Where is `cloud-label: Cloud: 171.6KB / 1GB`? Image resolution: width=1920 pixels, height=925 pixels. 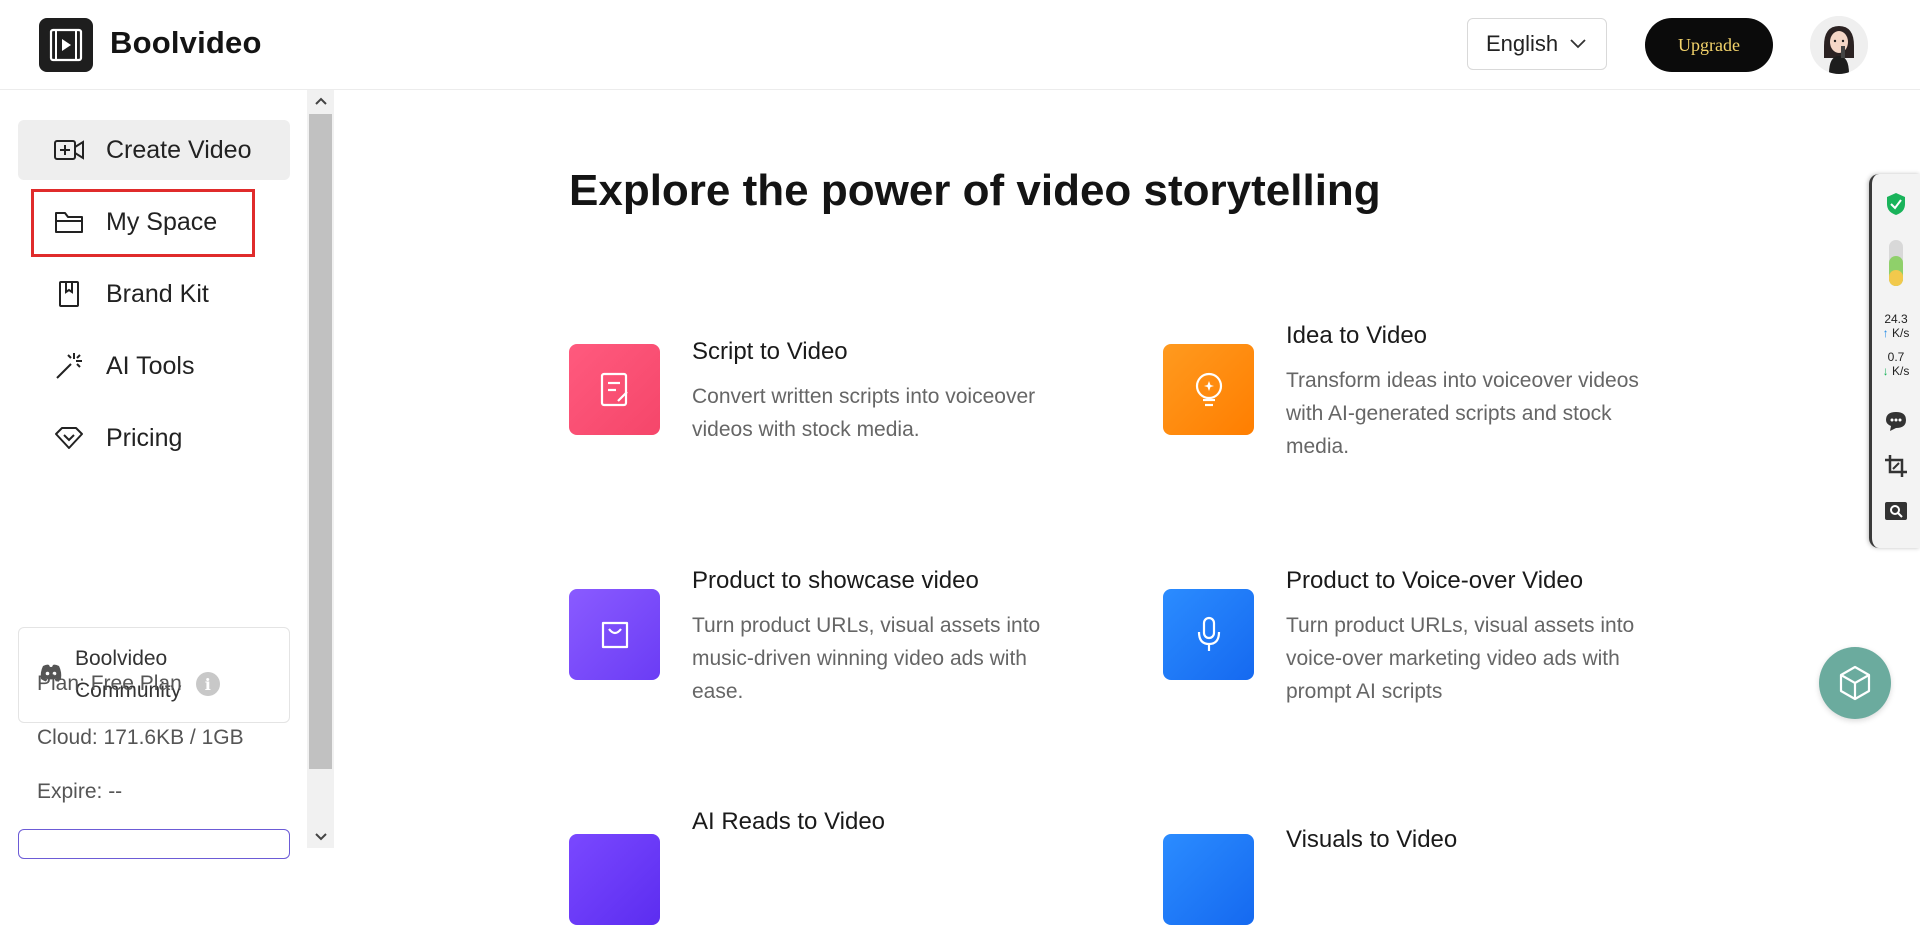 cloud-label: Cloud: 171.6KB / 1GB is located at coordinates (140, 737).